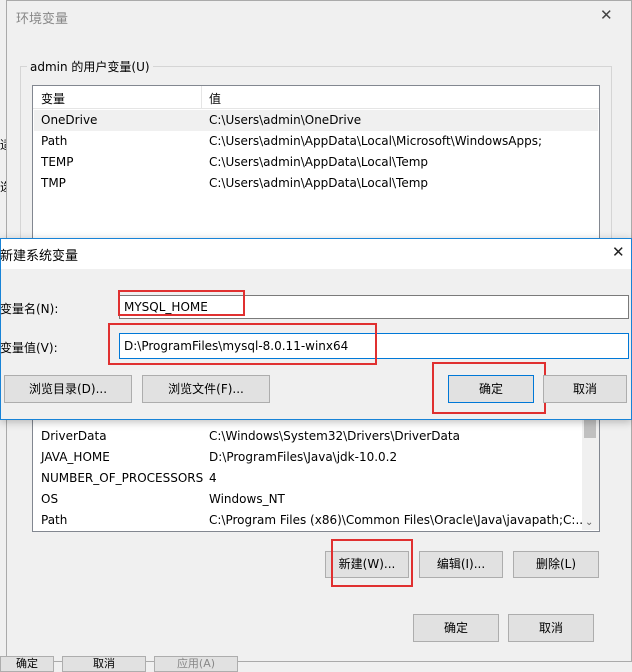 This screenshot has height=672, width=632. I want to click on var-name: TMP, so click(53, 183).